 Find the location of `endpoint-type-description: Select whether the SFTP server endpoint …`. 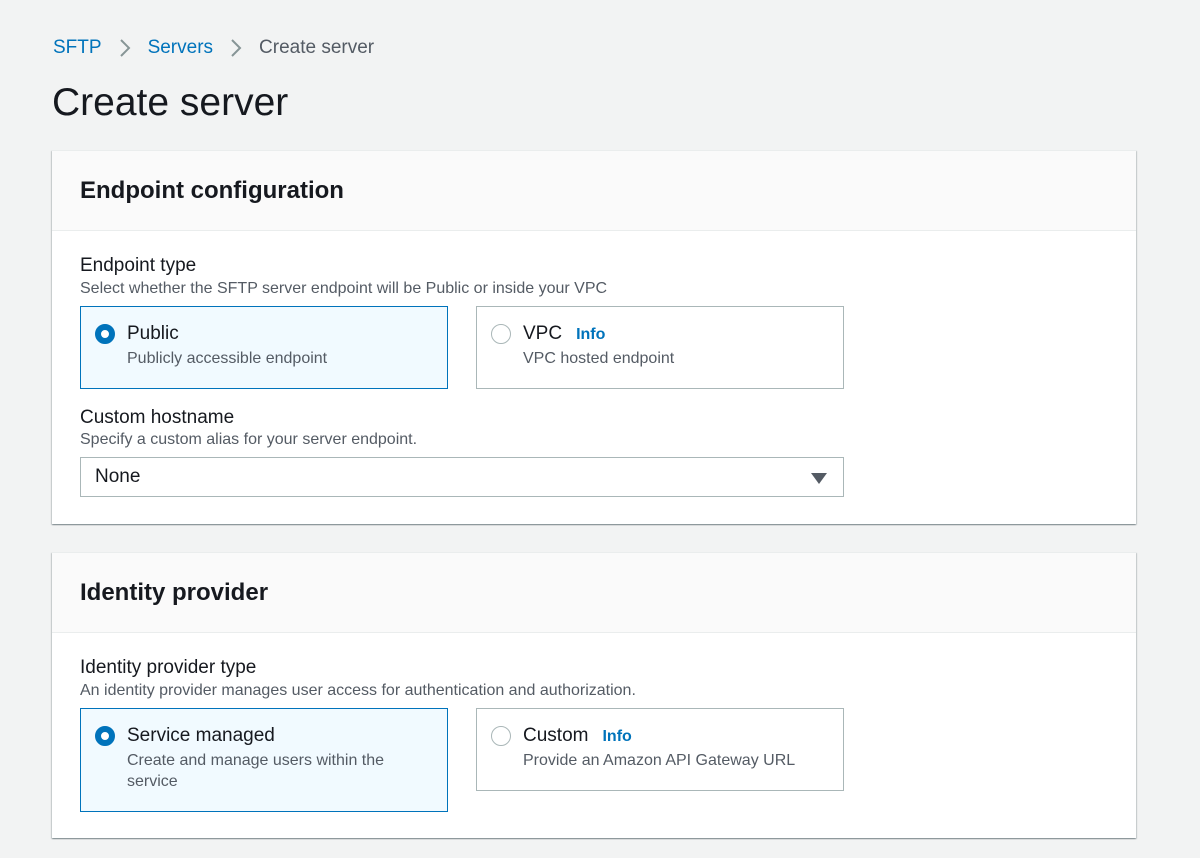

endpoint-type-description: Select whether the SFTP server endpoint … is located at coordinates (344, 288).